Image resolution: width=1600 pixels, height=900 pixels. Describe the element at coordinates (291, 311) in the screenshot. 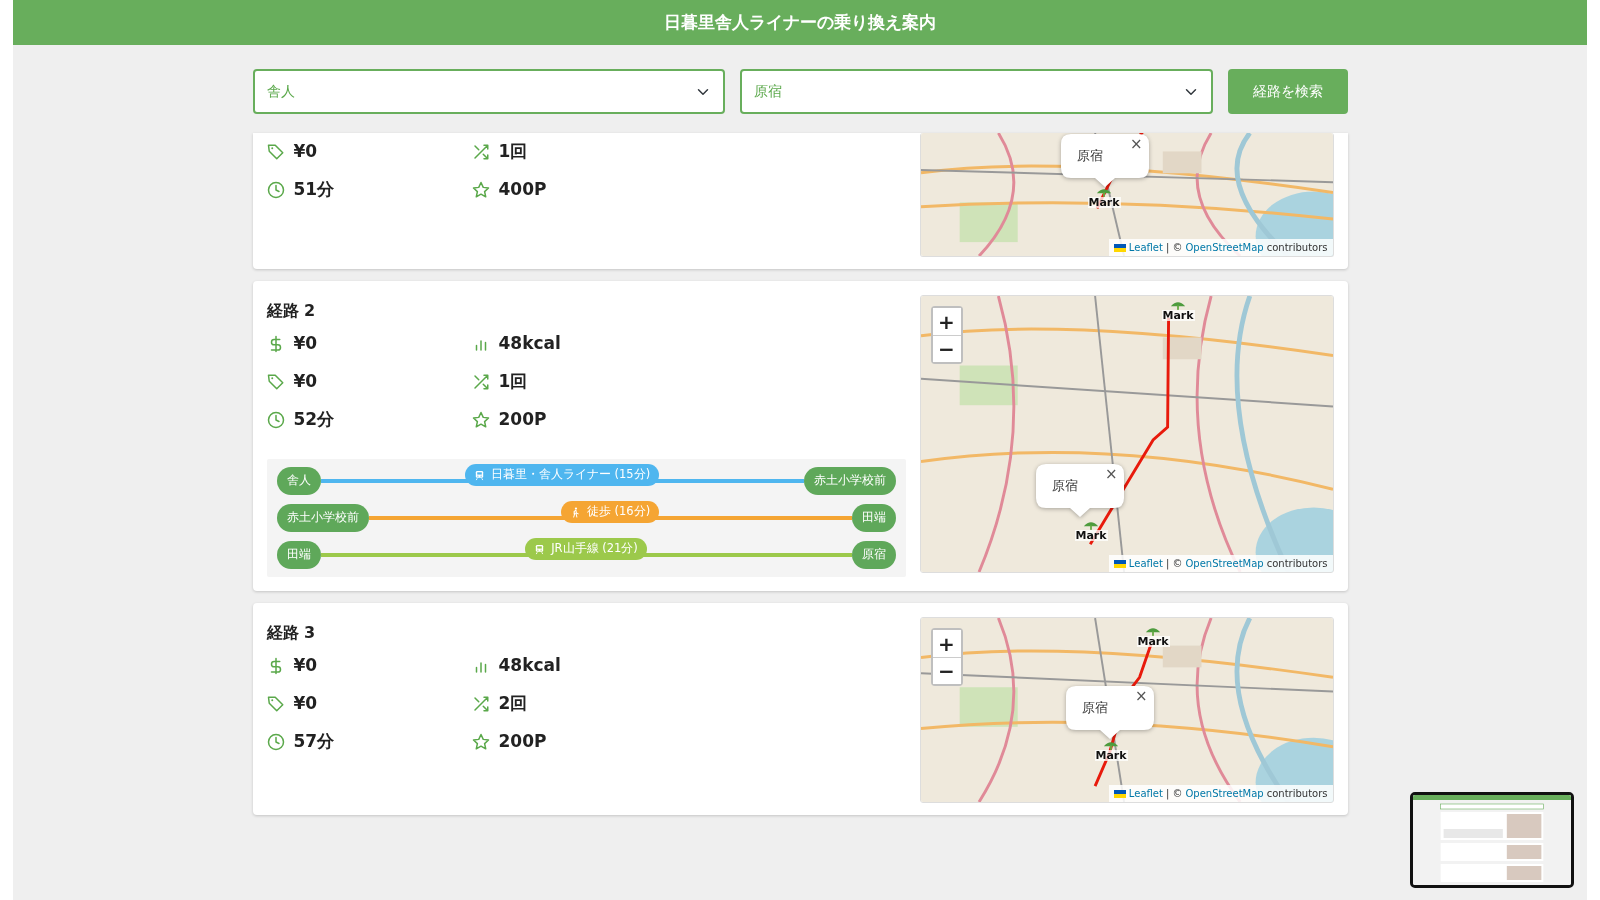

I see `route-title: 経路 2` at that location.